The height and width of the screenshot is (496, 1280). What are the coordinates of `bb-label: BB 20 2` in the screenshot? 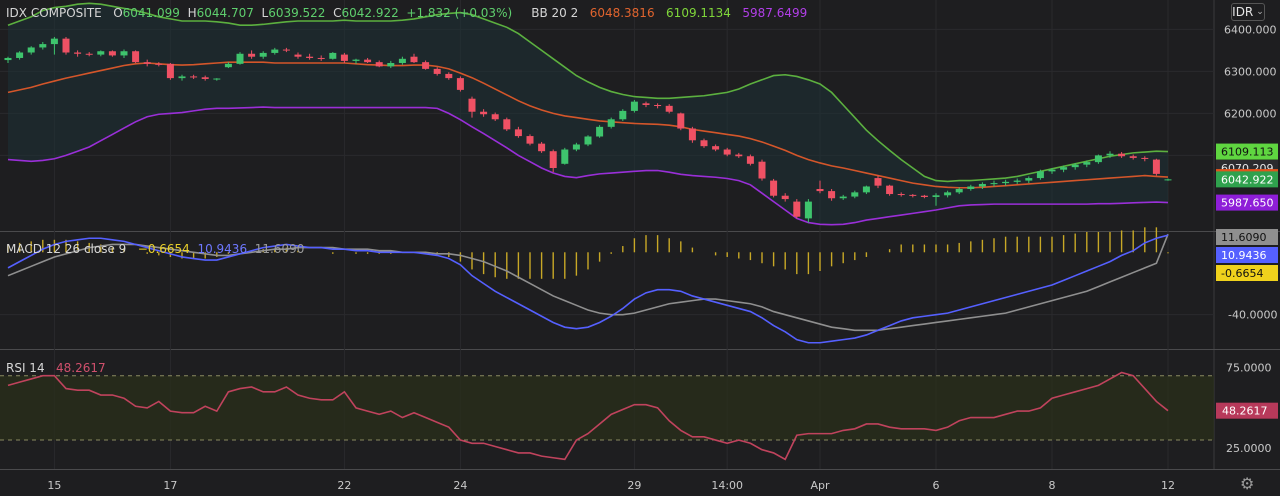 It's located at (555, 13).